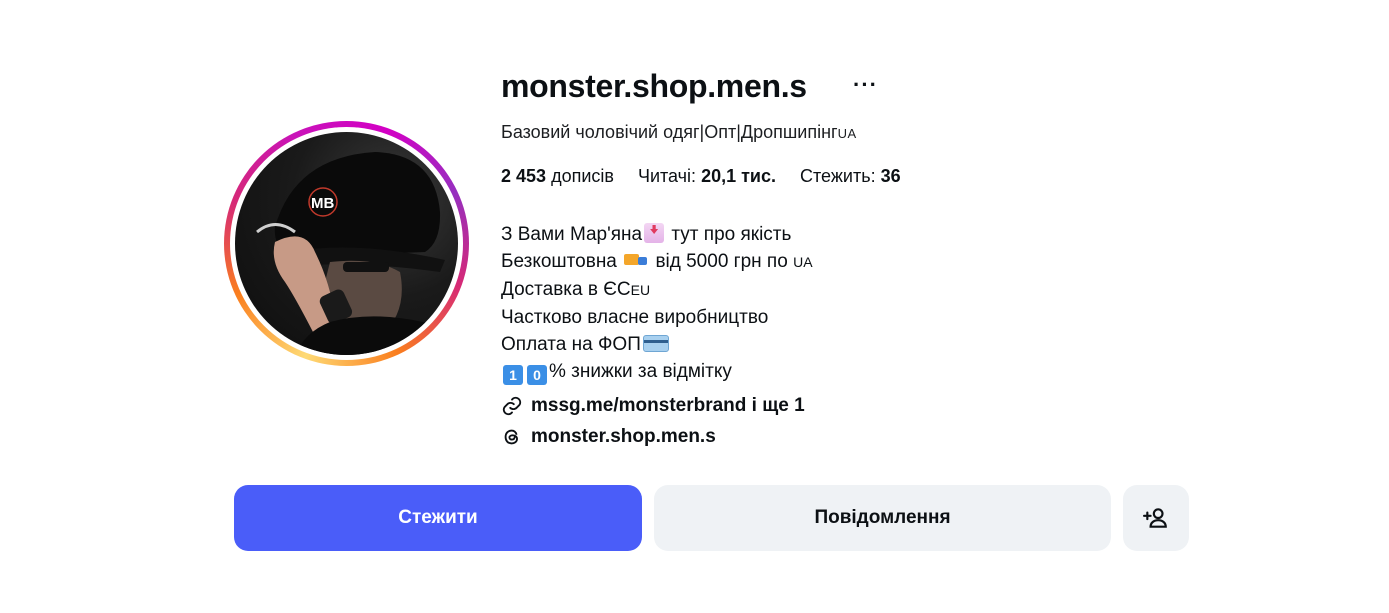  I want to click on threads-icon, so click(511, 437).